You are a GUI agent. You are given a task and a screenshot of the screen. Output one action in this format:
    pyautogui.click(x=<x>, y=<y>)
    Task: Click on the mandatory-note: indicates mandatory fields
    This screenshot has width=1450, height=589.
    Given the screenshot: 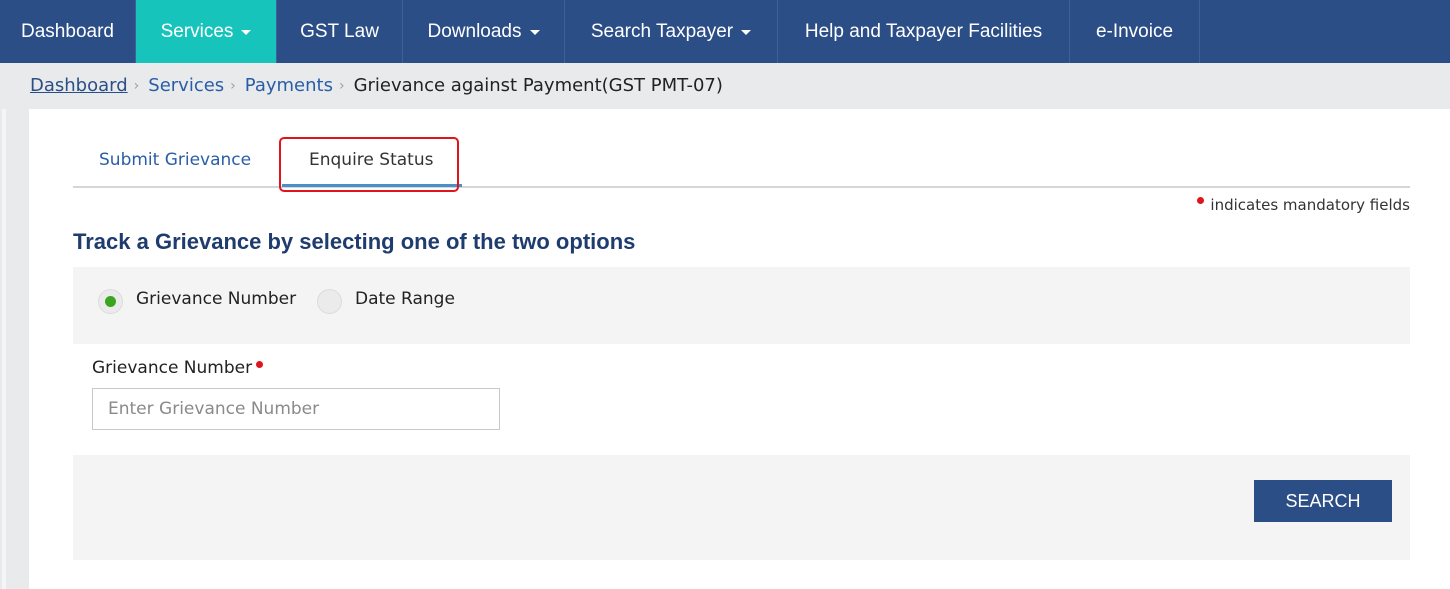 What is the action you would take?
    pyautogui.click(x=1303, y=205)
    